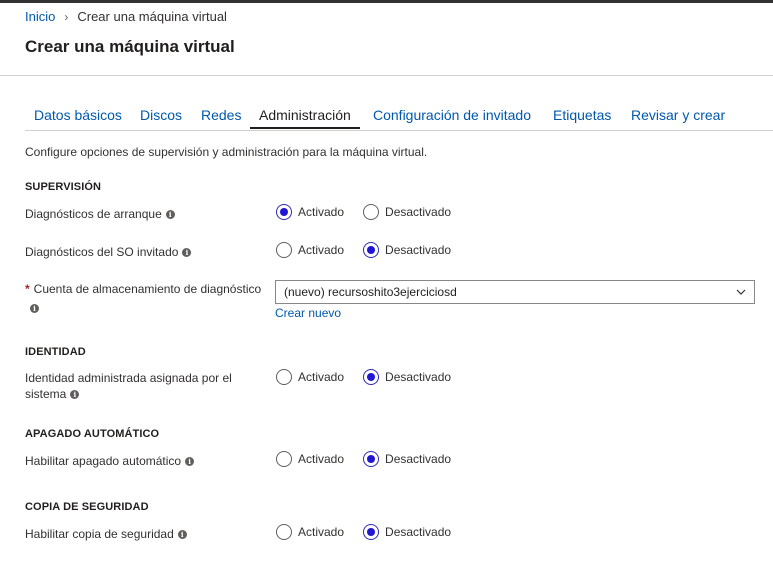 The width and height of the screenshot is (773, 573). I want to click on section-title-auto-shutdown: APAGADO AUTOMÁTICO, so click(92, 434).